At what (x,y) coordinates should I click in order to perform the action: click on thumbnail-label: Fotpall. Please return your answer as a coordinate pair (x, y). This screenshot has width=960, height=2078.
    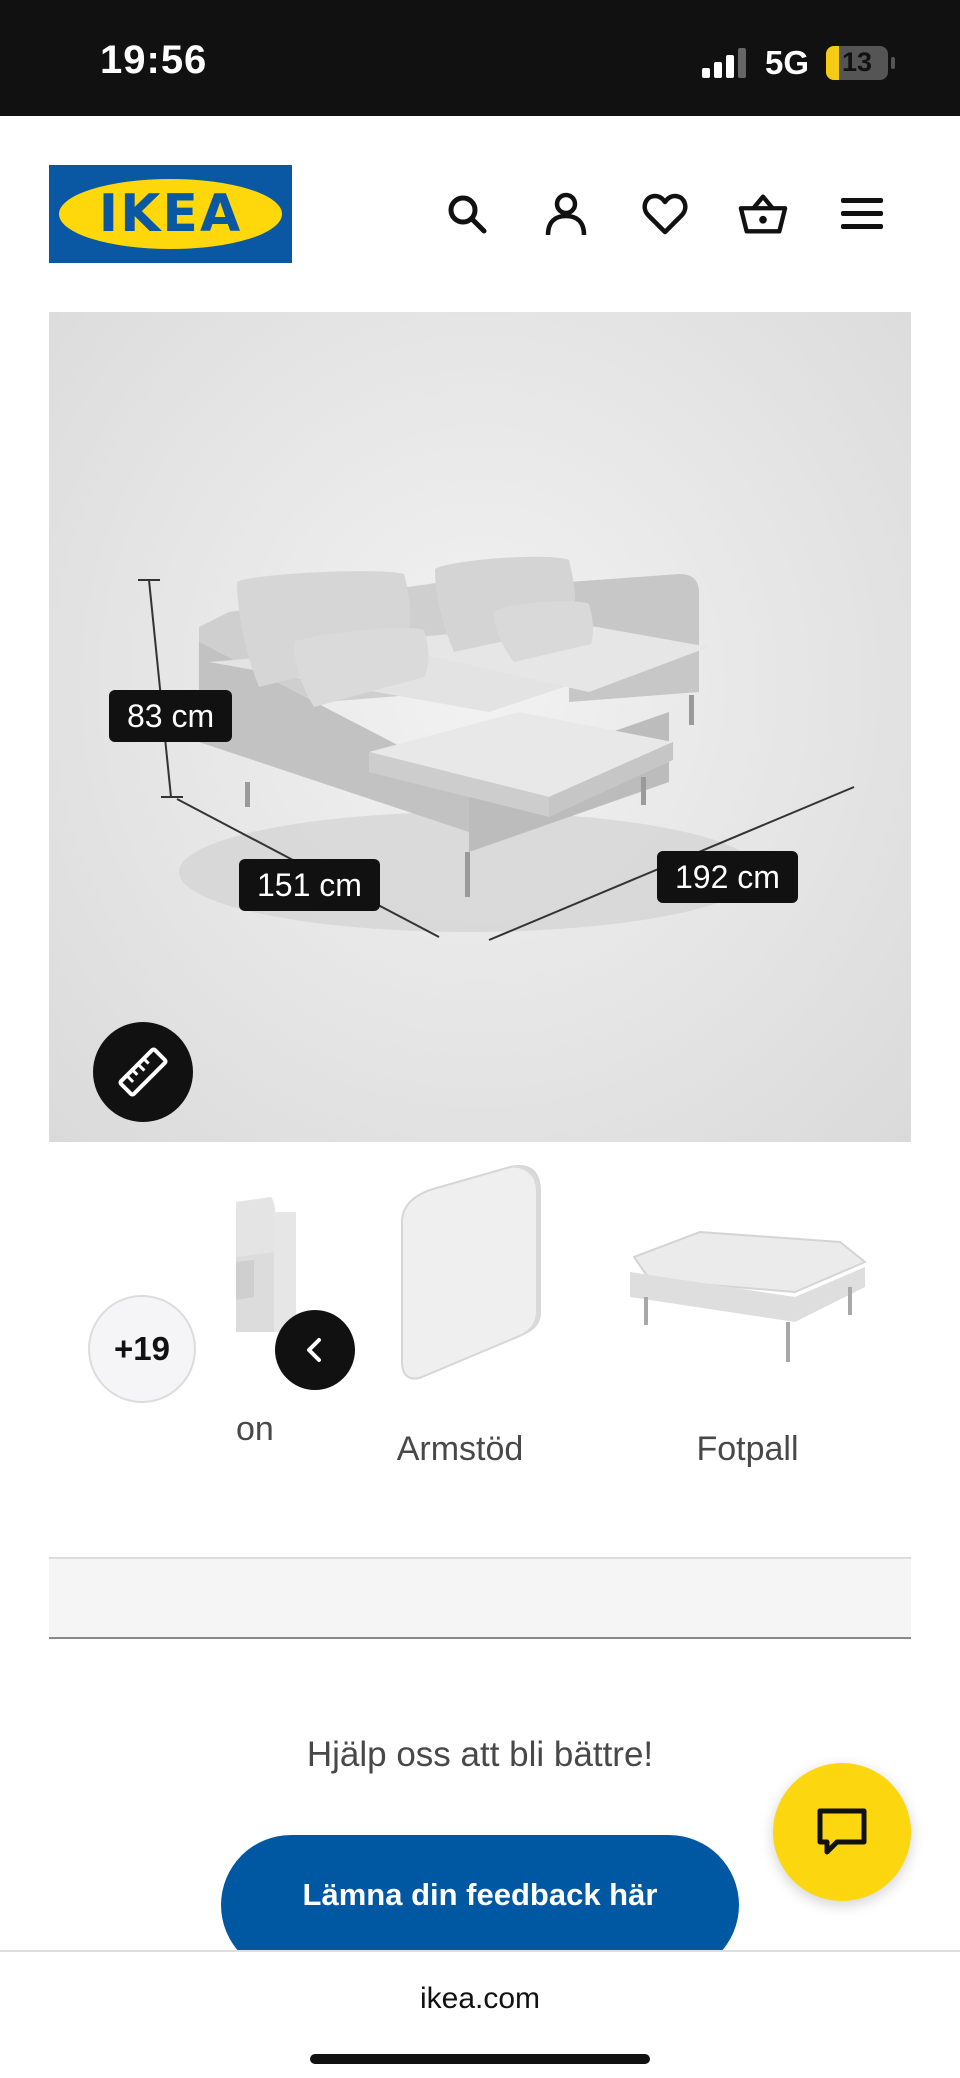
    Looking at the image, I should click on (747, 1449).